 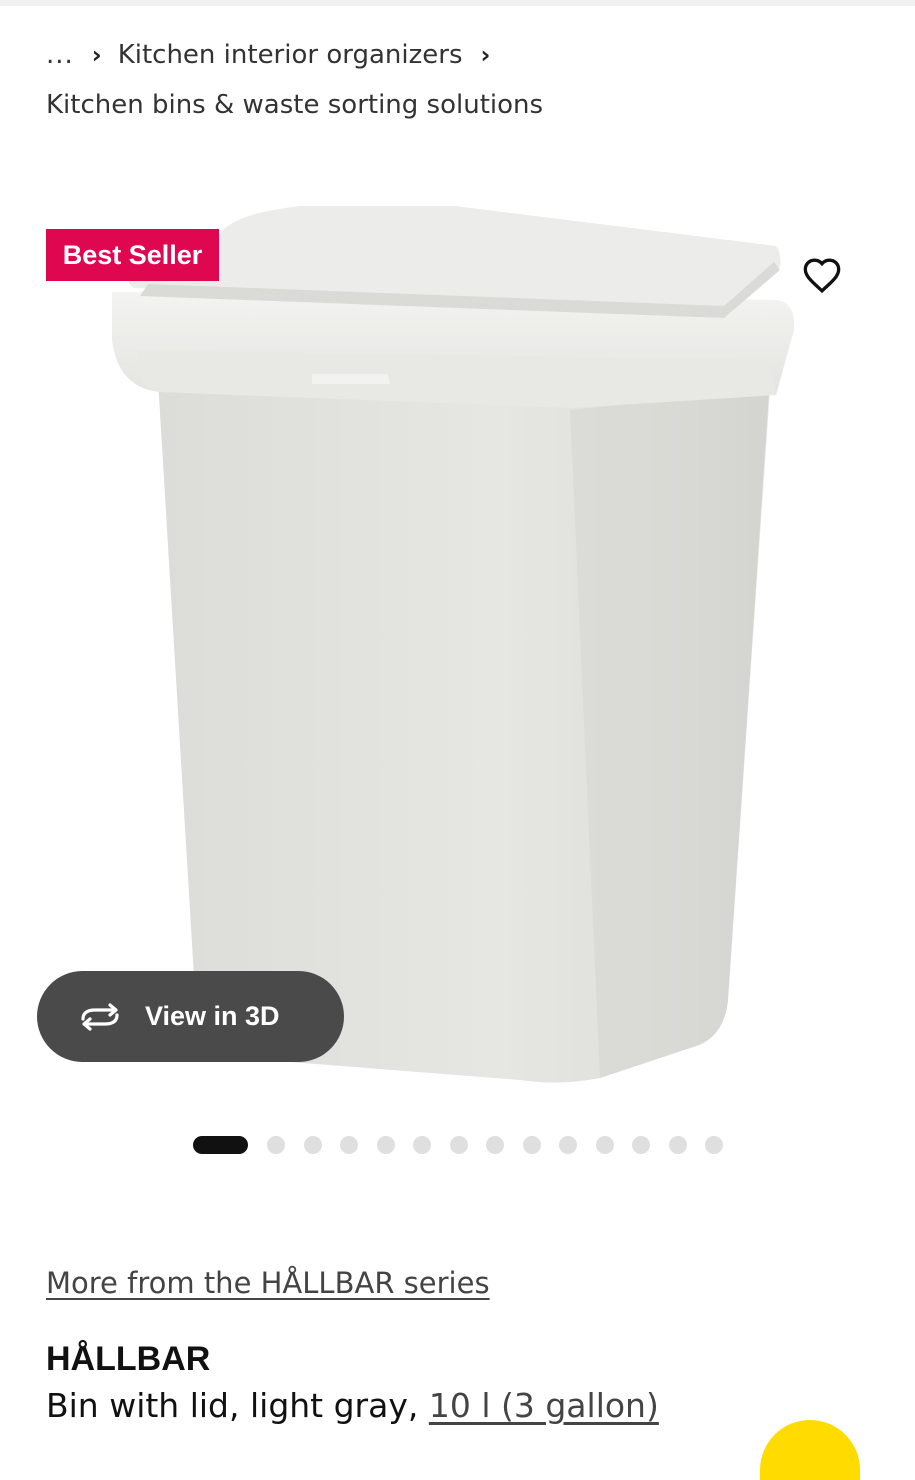 I want to click on breadcrumb-item-kitchen-bins: Kitchen bins & waste sorting solutions, so click(x=294, y=105).